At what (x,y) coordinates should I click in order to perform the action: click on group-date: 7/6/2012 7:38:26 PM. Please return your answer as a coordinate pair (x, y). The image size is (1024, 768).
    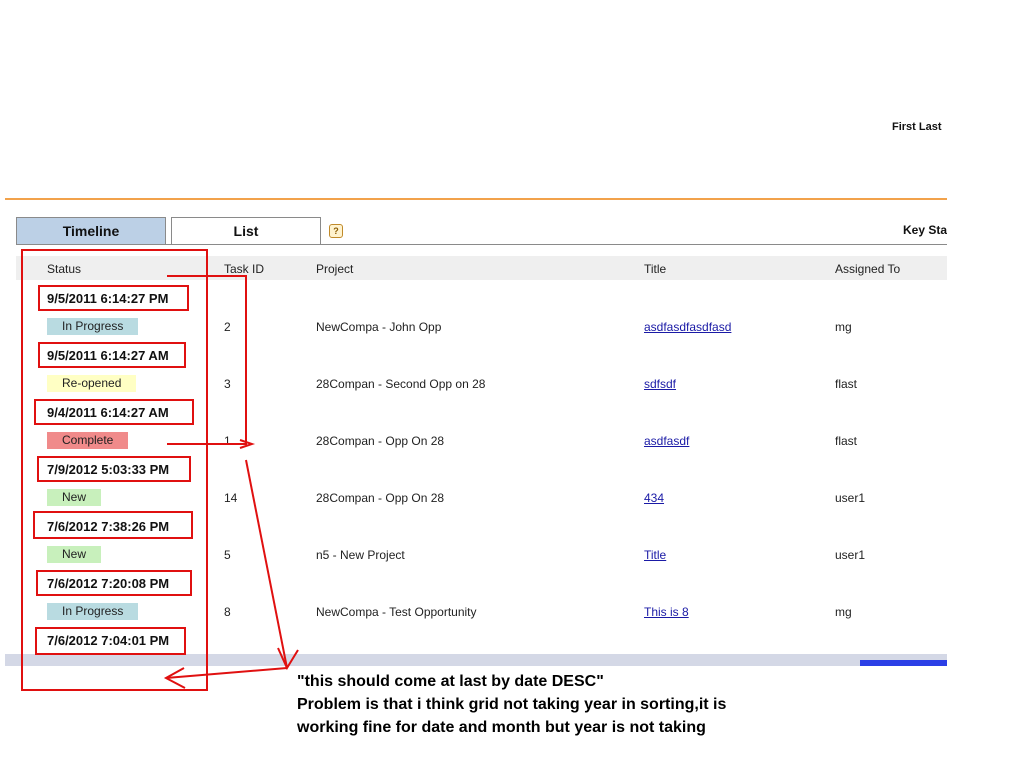
    Looking at the image, I should click on (108, 526).